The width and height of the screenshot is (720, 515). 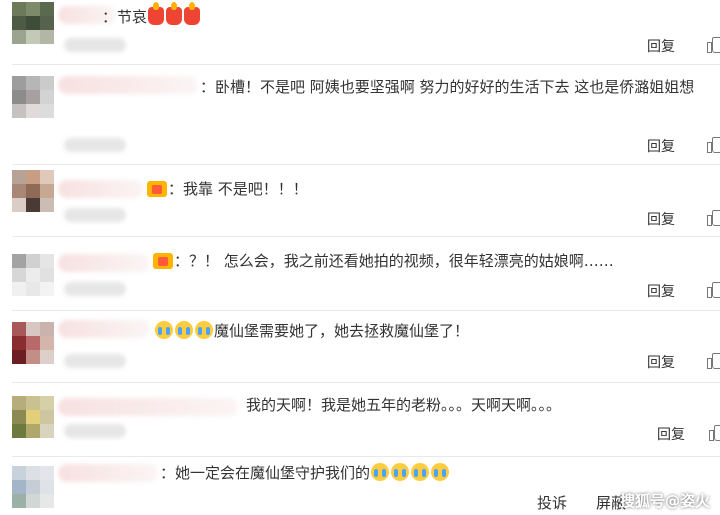 I want to click on comment-item: ：节哀 回复, so click(x=360, y=31).